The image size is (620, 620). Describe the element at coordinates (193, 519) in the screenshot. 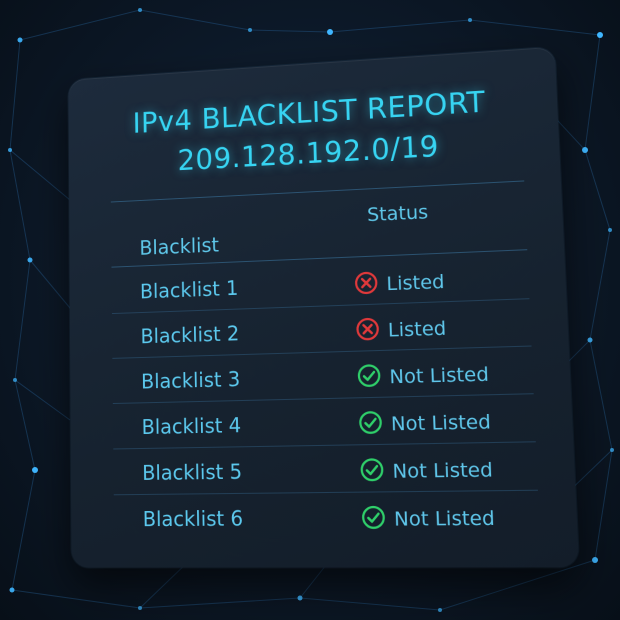

I see `blacklist-name: Blacklist 6` at that location.